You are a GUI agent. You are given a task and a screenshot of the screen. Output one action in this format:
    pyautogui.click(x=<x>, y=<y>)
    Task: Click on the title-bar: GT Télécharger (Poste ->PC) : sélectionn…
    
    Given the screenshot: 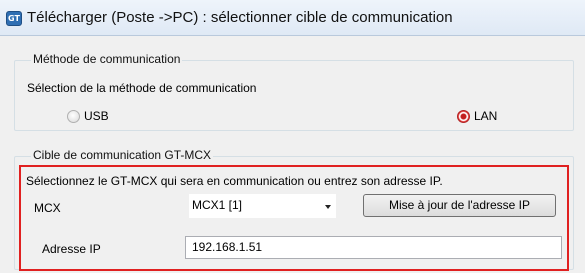 What is the action you would take?
    pyautogui.click(x=292, y=18)
    